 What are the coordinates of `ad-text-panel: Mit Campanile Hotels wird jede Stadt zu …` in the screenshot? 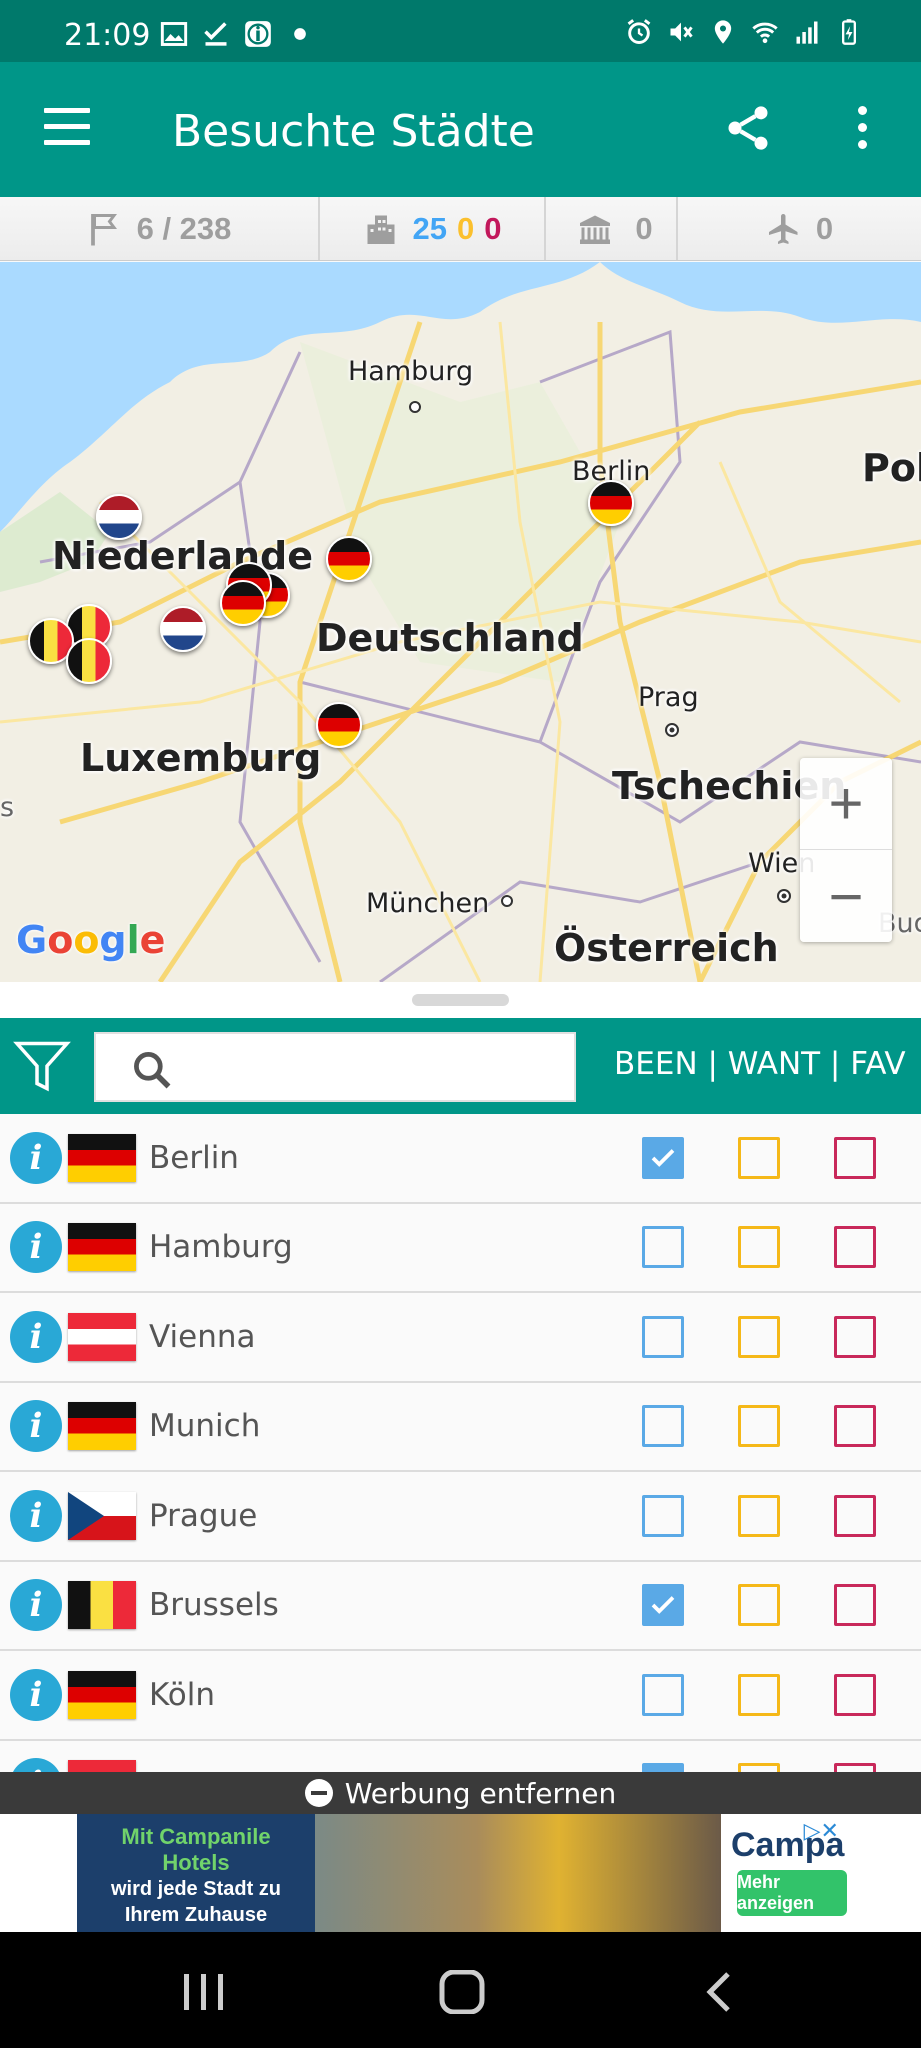 It's located at (196, 1873).